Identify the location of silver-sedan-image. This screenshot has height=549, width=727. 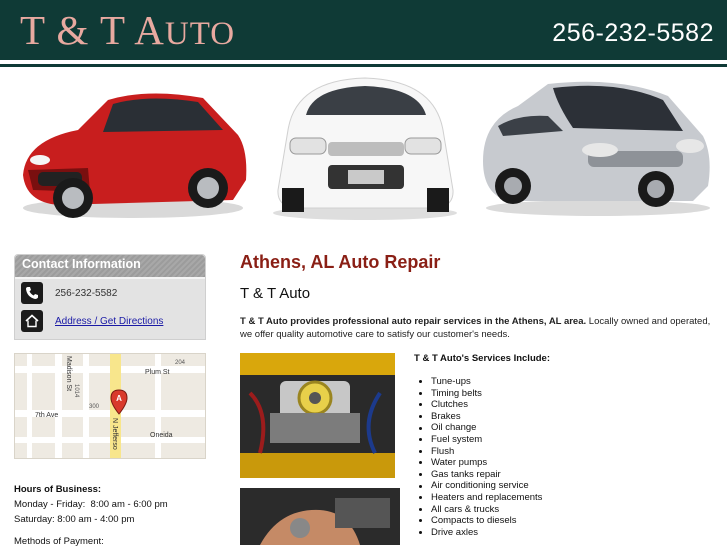
(596, 148).